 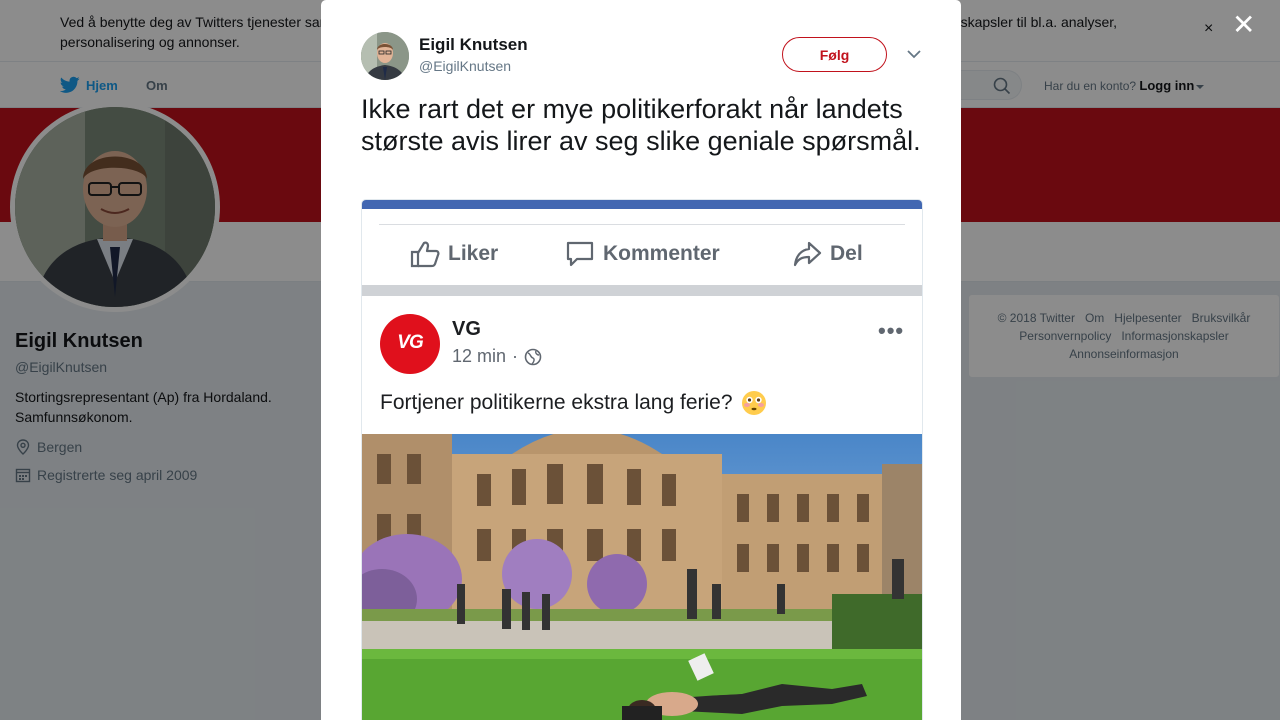 I want to click on post-page-name: VG, so click(x=466, y=329).